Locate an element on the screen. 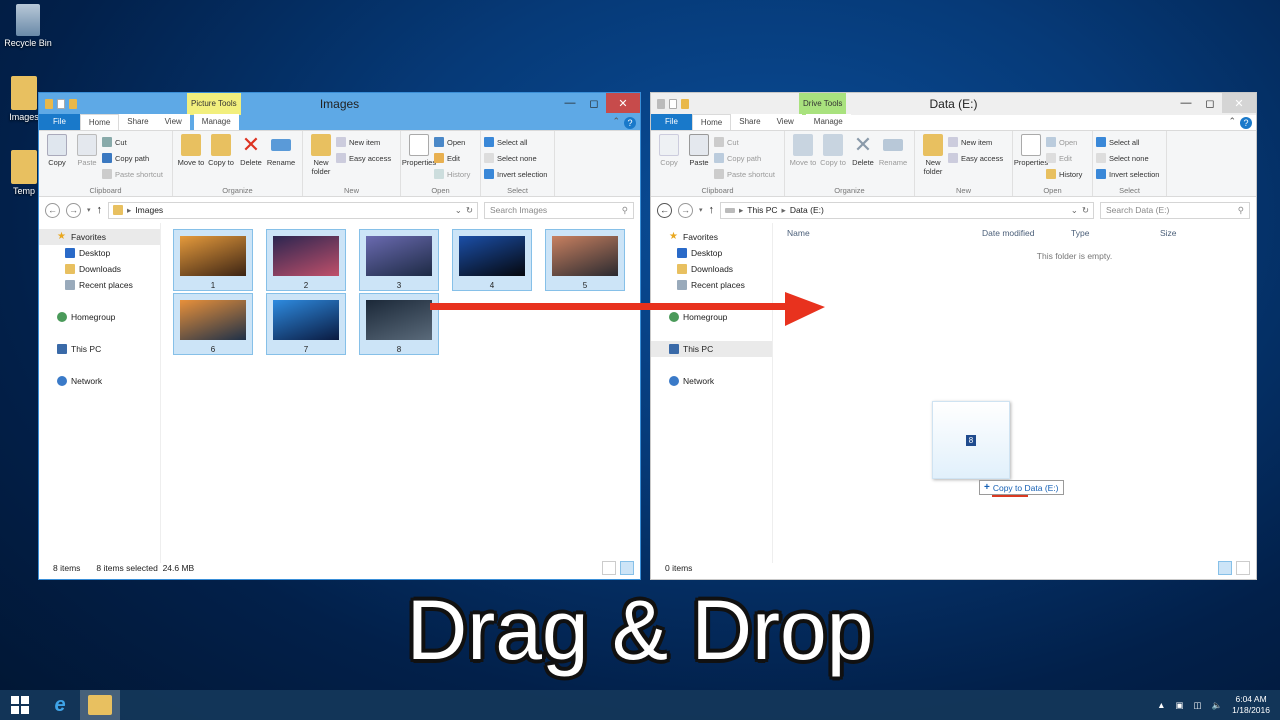 The height and width of the screenshot is (720, 1280). nav-homegroup: Homegroup is located at coordinates (99, 317).